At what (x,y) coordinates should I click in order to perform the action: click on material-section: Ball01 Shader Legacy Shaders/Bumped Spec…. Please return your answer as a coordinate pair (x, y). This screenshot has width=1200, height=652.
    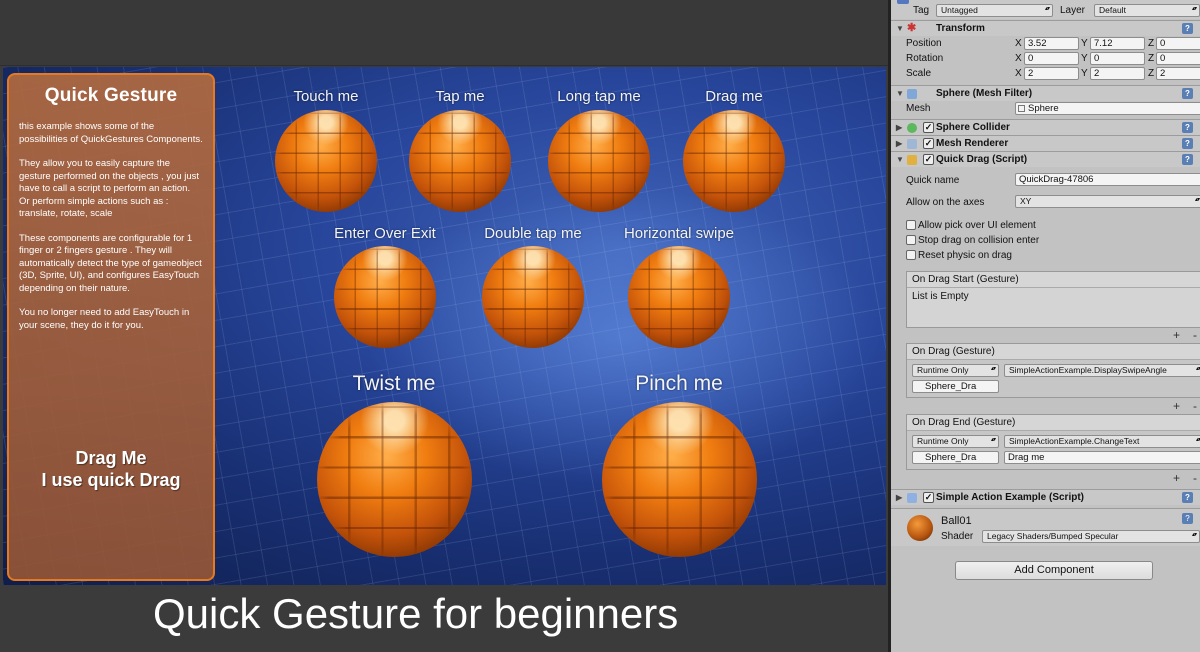
    Looking at the image, I should click on (1045, 527).